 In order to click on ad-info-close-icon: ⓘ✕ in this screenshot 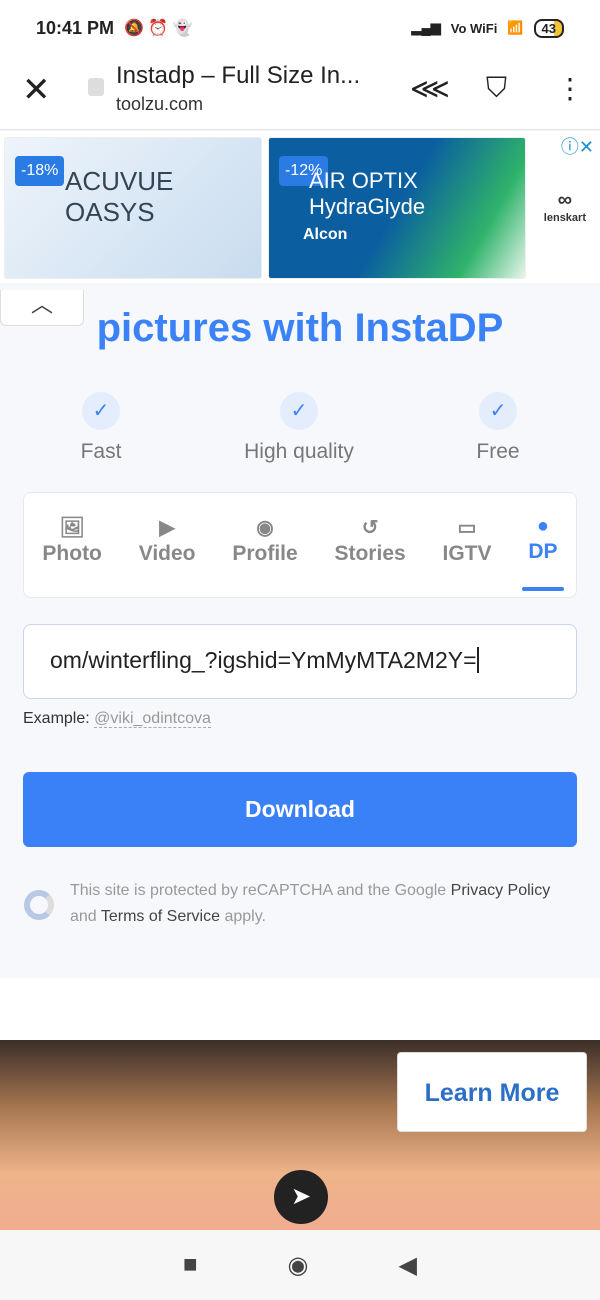, I will do `click(577, 146)`.